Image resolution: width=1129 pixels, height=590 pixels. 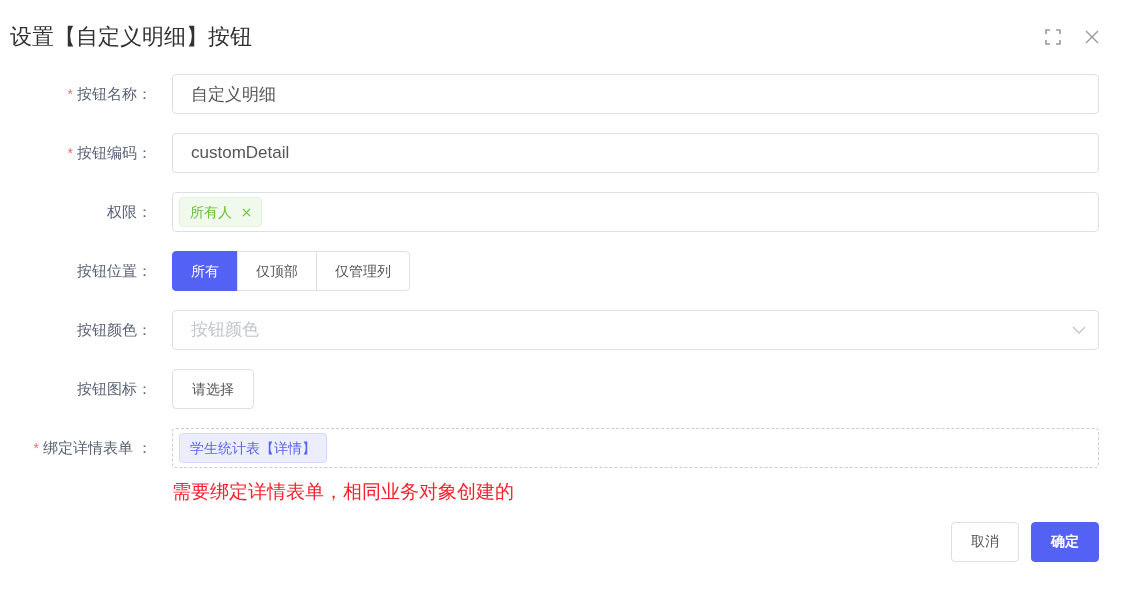 What do you see at coordinates (129, 211) in the screenshot?
I see `field-label: 权限：` at bounding box center [129, 211].